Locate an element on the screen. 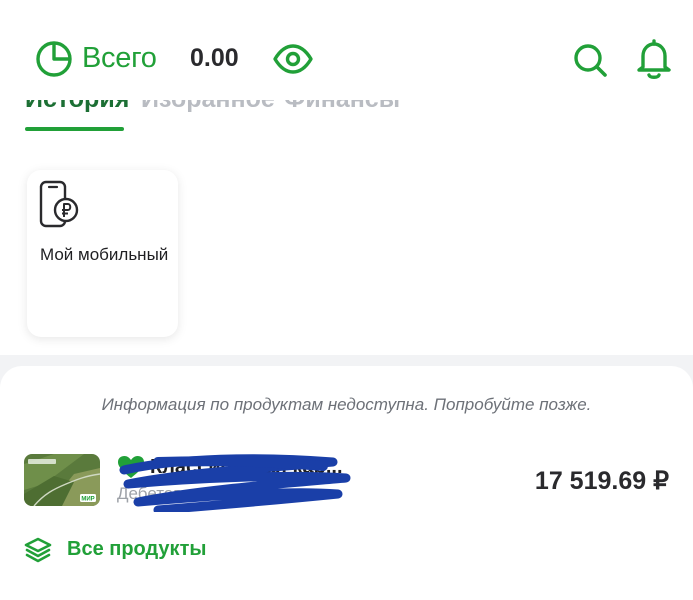 The image size is (693, 600). all-products-button: Все продукты is located at coordinates (139, 550).